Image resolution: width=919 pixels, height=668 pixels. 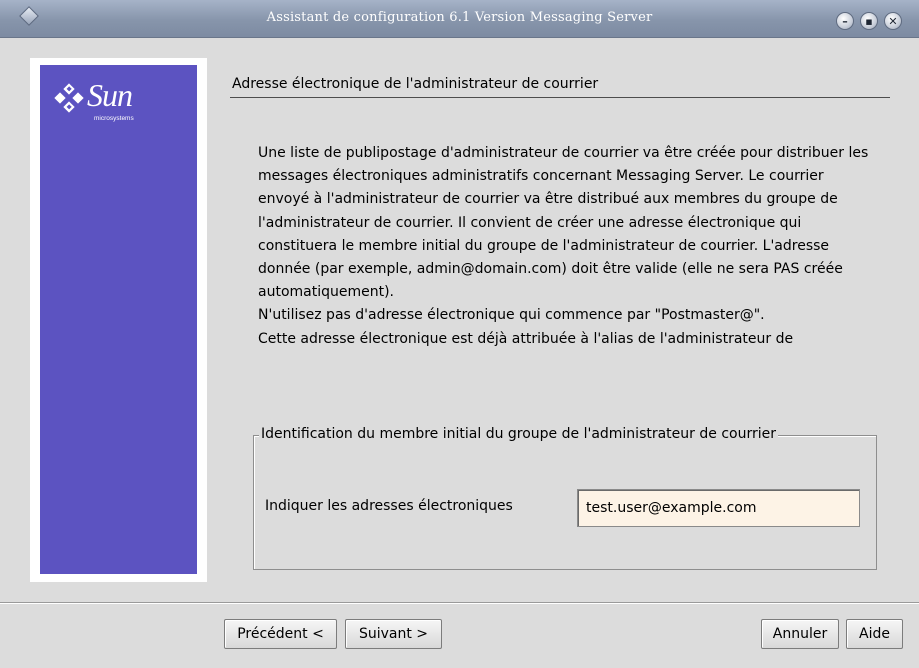 I want to click on maximize-button: ▪, so click(x=869, y=21).